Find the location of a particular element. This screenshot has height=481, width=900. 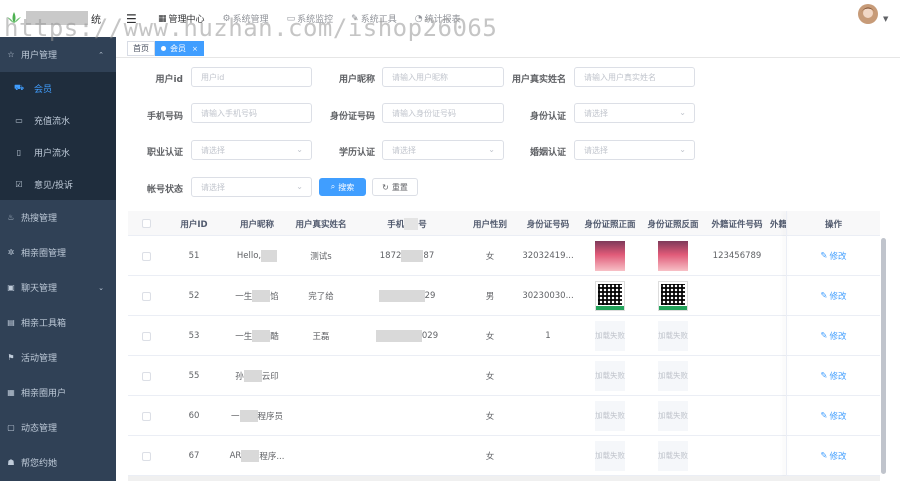

table-row: 60 一 程序员 女 加载失败 加载失败 ✎ 修改 is located at coordinates (504, 416).